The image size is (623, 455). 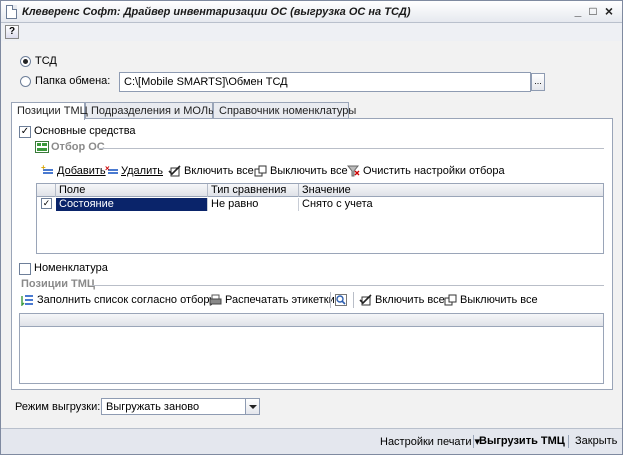 What do you see at coordinates (309, 171) in the screenshot?
I see `disable-all-label: Выключить все` at bounding box center [309, 171].